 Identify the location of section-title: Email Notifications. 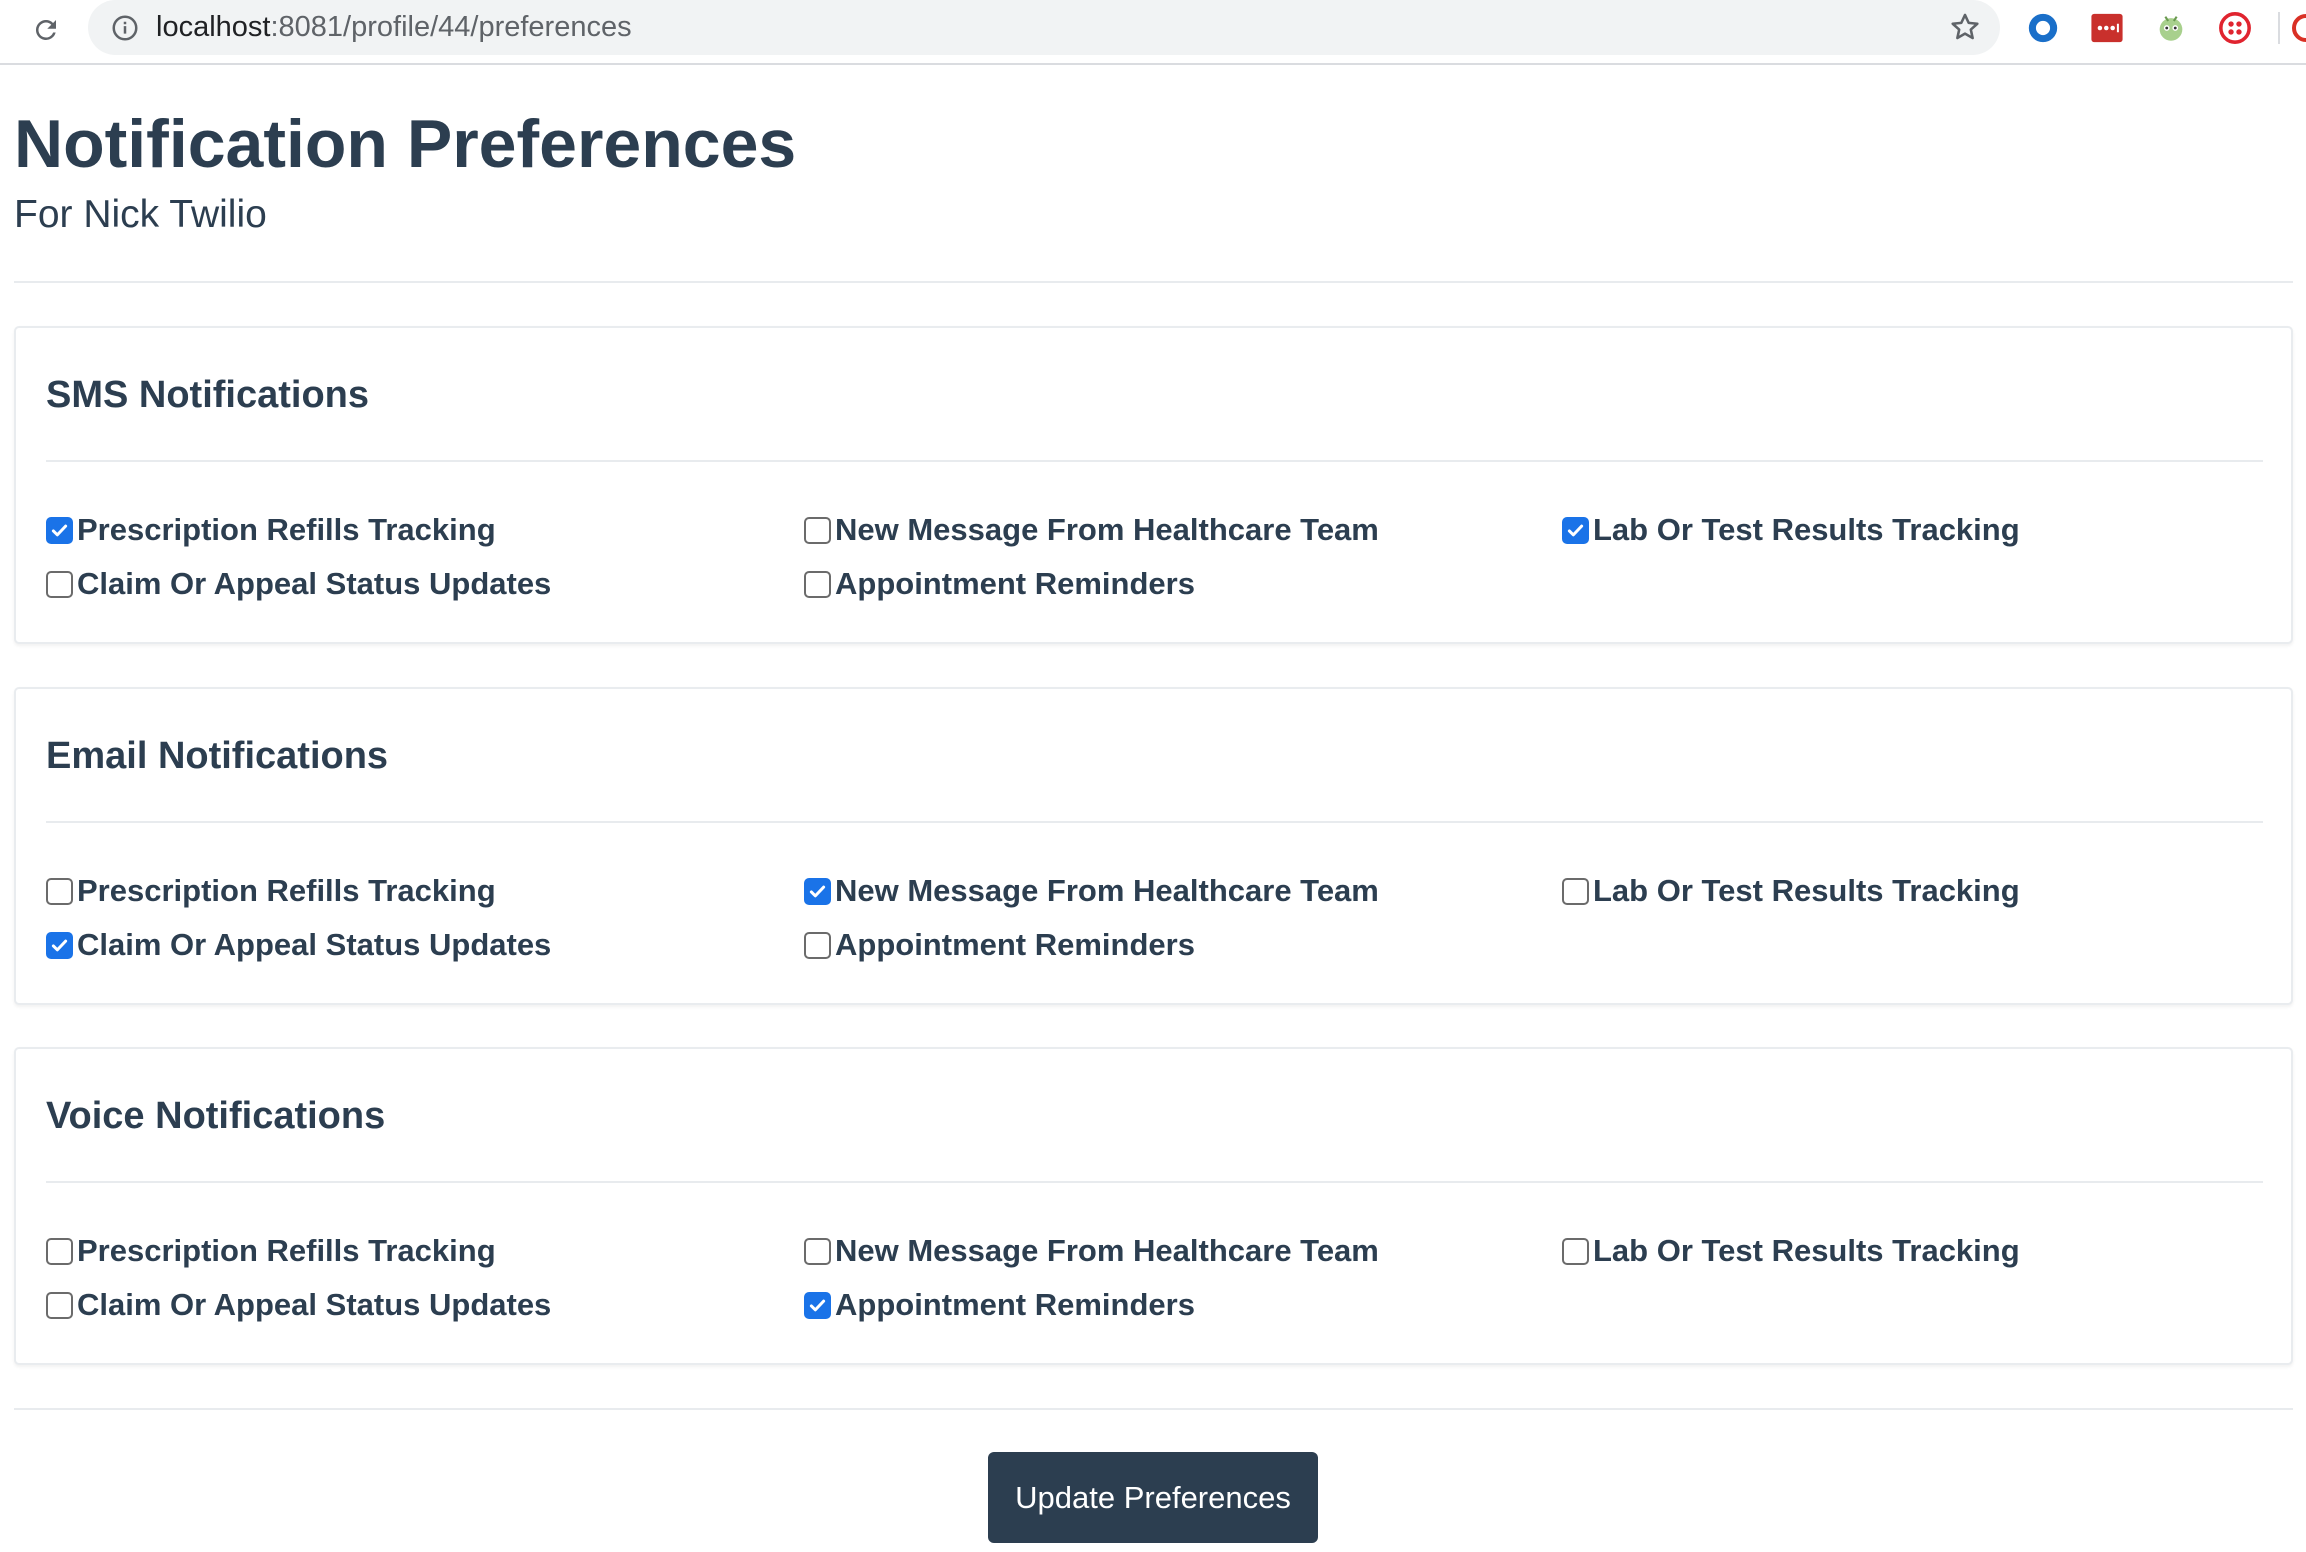
(217, 756).